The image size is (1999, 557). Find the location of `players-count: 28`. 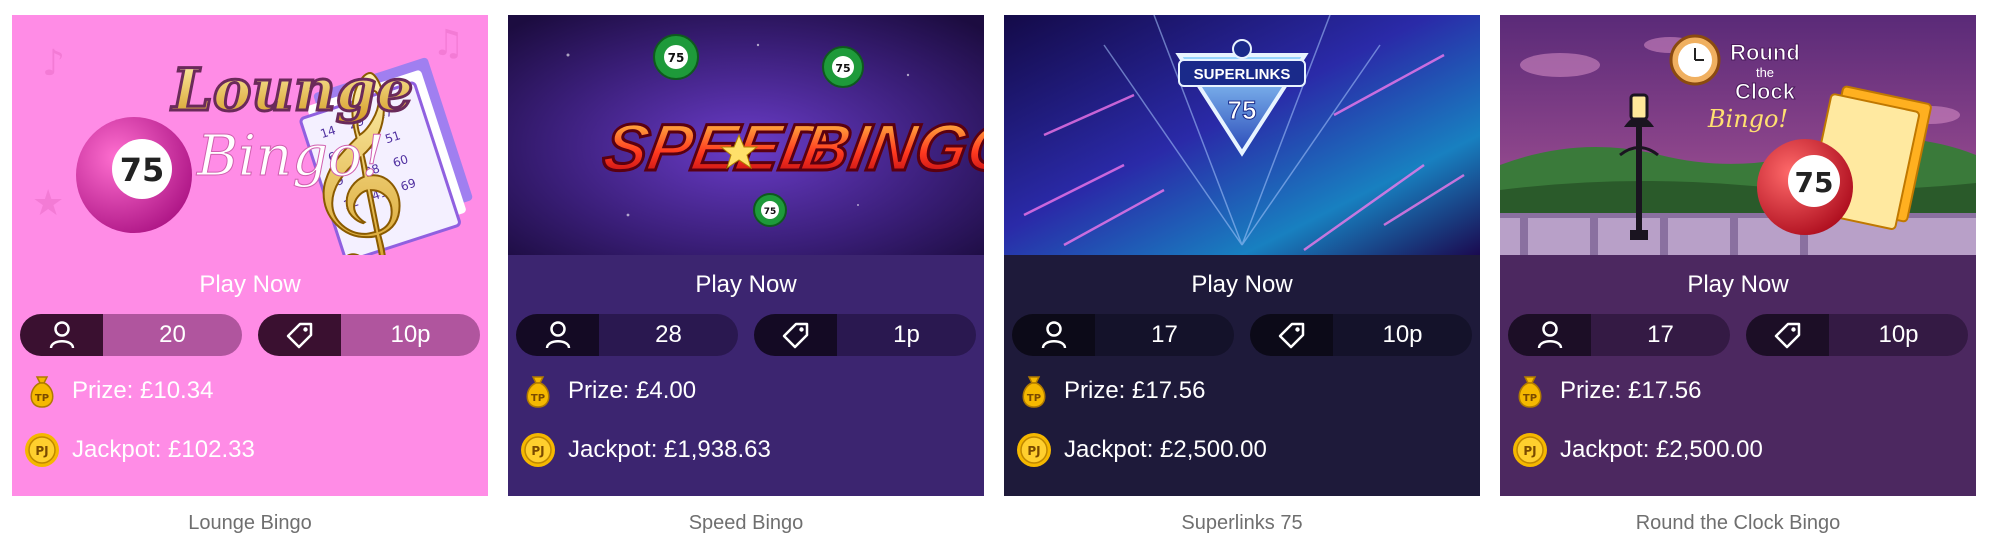

players-count: 28 is located at coordinates (668, 335).